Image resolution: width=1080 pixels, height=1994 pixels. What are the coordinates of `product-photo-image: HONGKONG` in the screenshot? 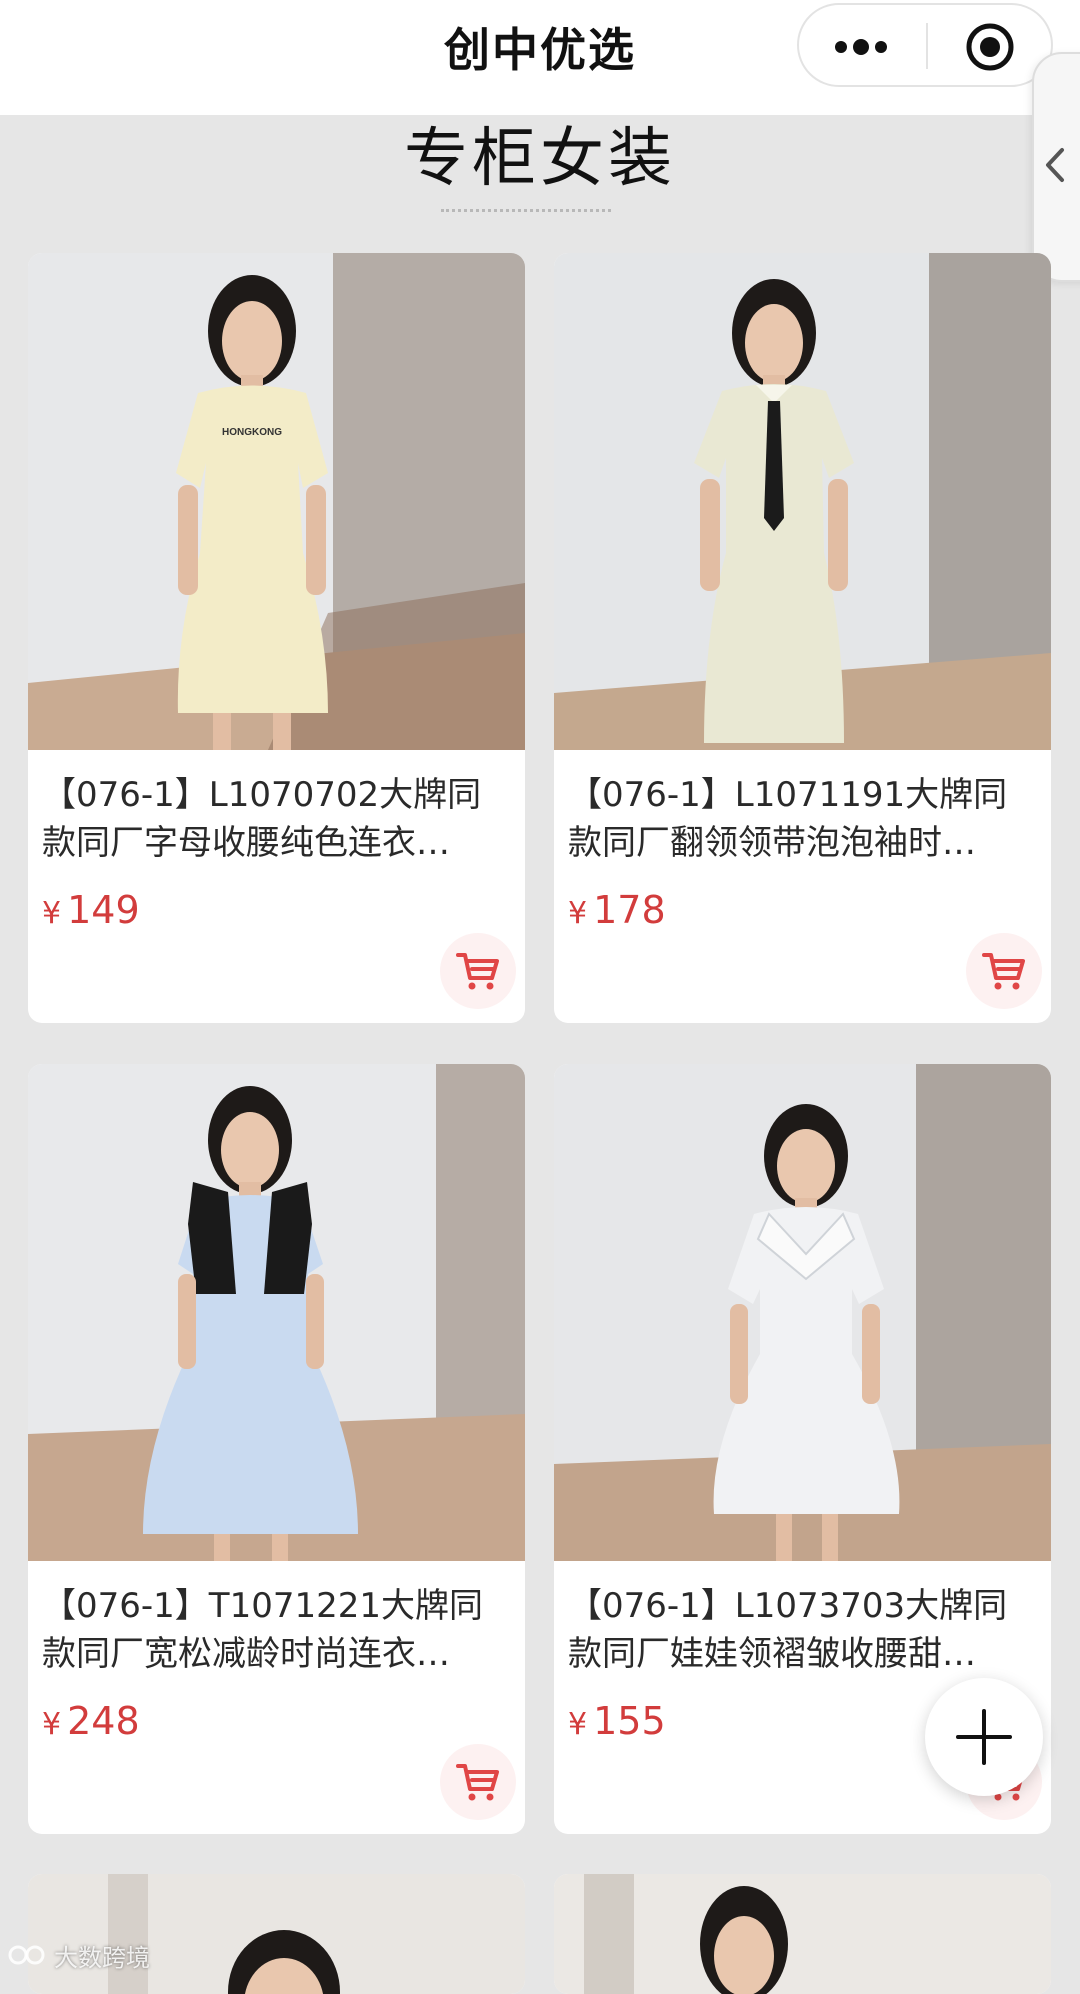 It's located at (276, 501).